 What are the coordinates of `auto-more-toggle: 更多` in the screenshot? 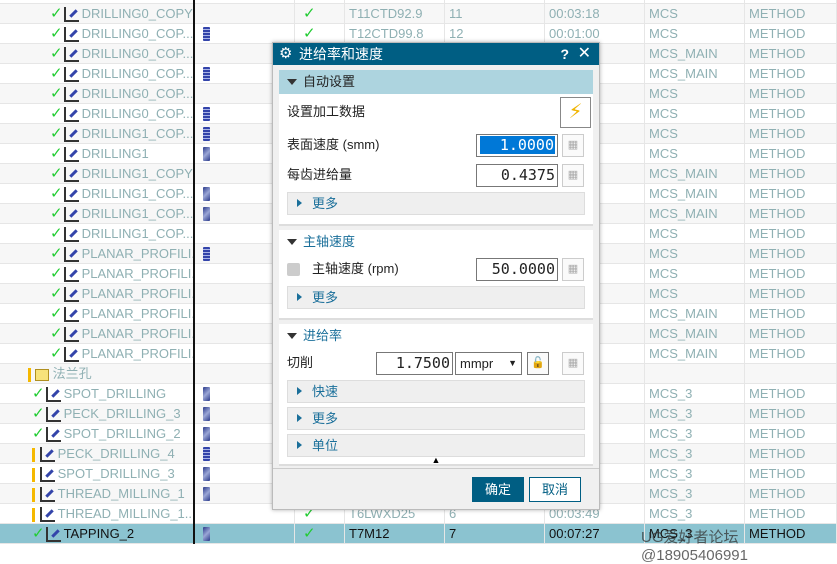 It's located at (436, 203).